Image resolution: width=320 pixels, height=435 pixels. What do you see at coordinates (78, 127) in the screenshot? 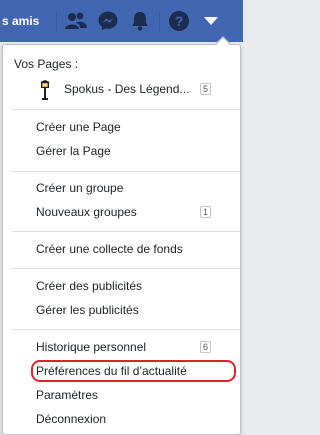
I see `create-page-label: Créer une Page` at bounding box center [78, 127].